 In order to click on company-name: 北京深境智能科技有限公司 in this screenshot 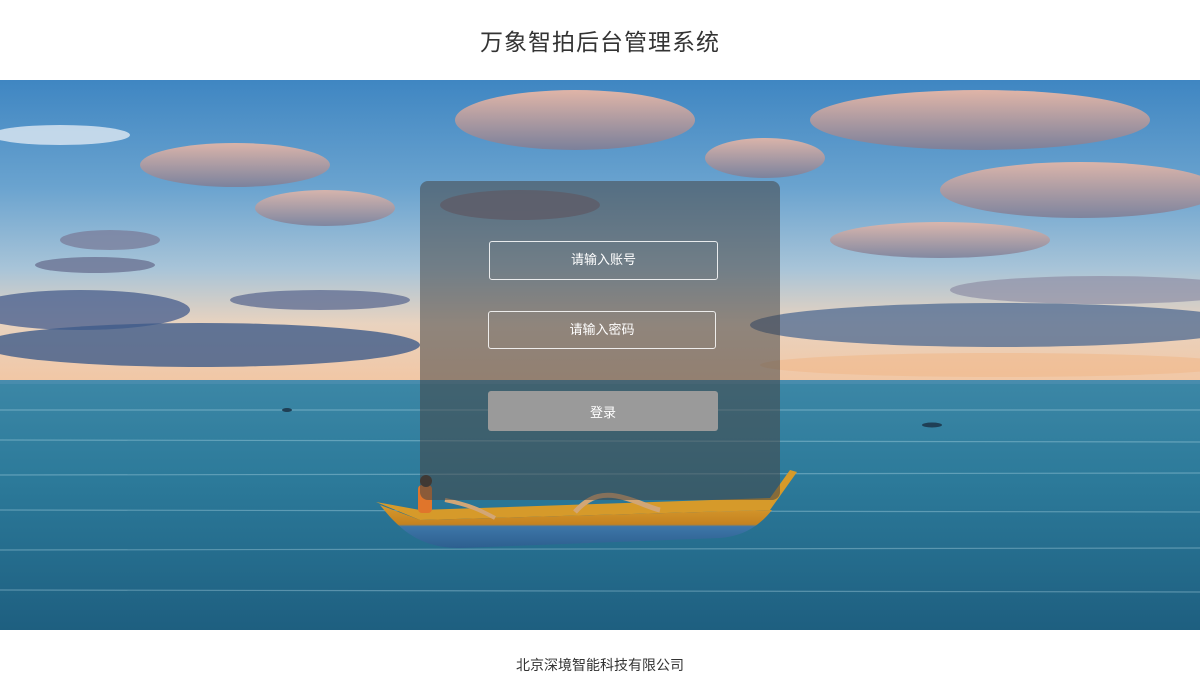, I will do `click(600, 666)`.